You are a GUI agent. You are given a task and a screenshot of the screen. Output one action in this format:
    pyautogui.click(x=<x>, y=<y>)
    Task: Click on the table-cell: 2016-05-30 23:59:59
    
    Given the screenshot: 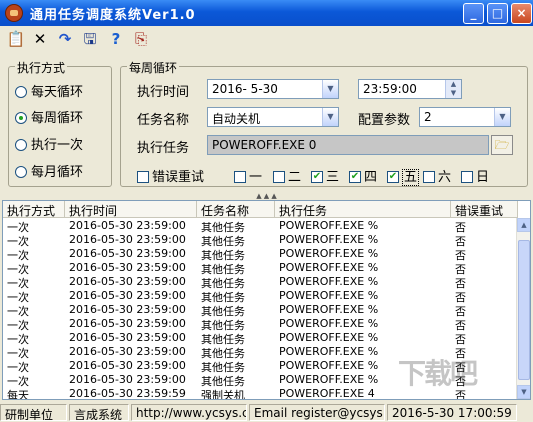 What is the action you would take?
    pyautogui.click(x=127, y=393)
    